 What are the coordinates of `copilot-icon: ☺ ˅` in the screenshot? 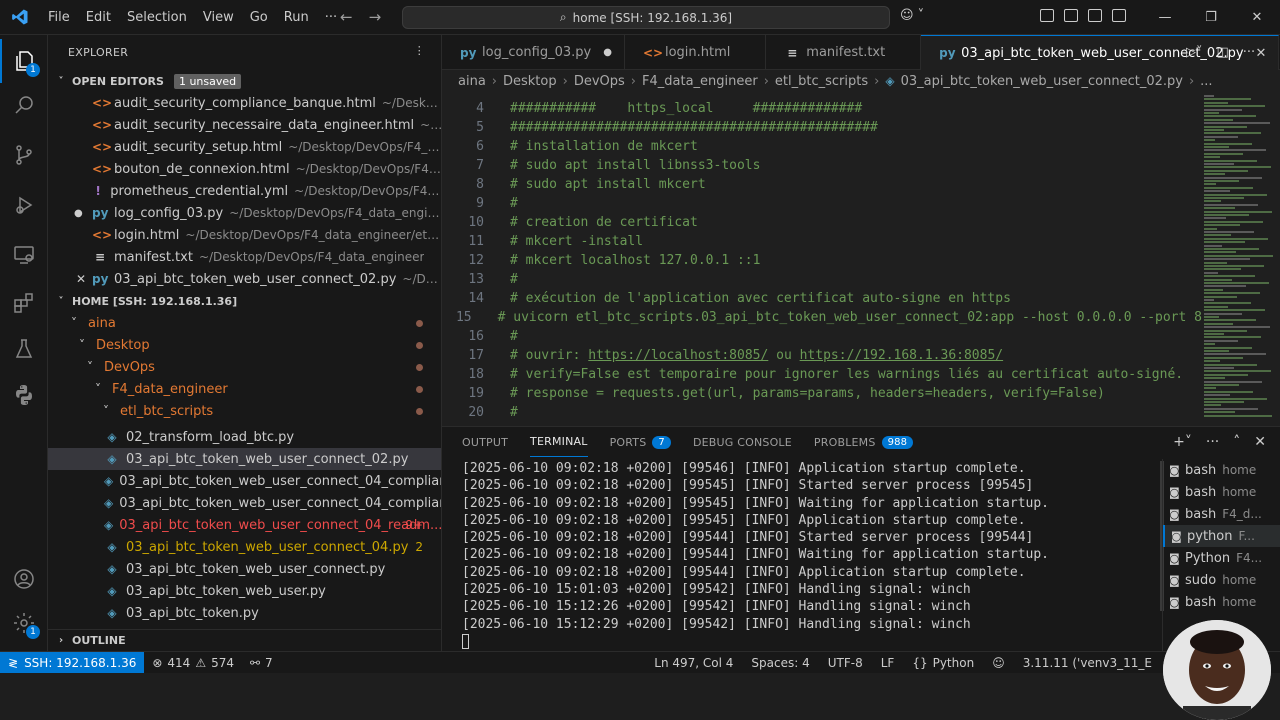 It's located at (912, 15).